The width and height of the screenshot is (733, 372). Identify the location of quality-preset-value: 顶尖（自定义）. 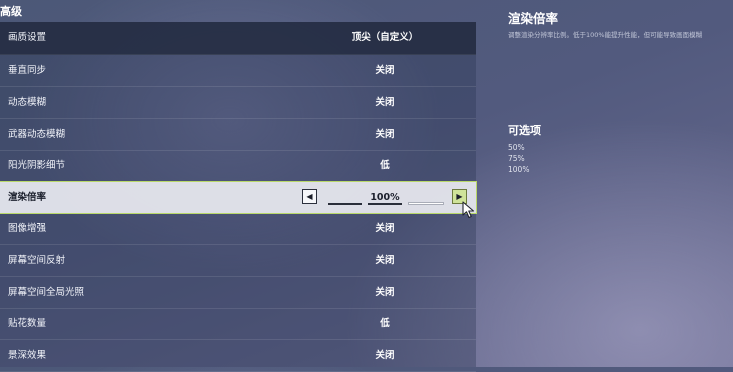
(385, 37).